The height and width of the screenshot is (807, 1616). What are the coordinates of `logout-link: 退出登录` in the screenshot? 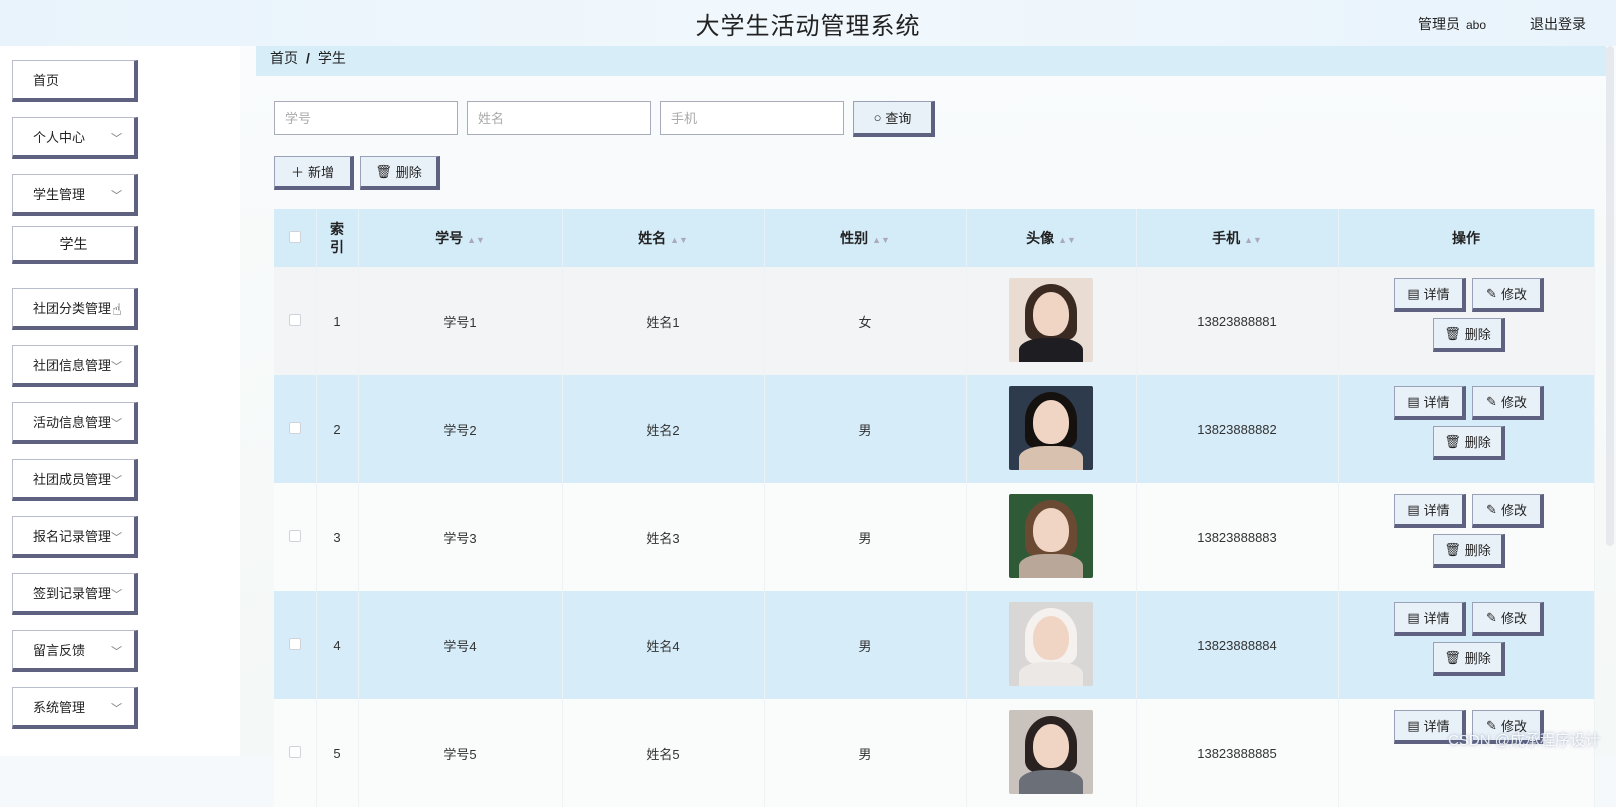 It's located at (1558, 24).